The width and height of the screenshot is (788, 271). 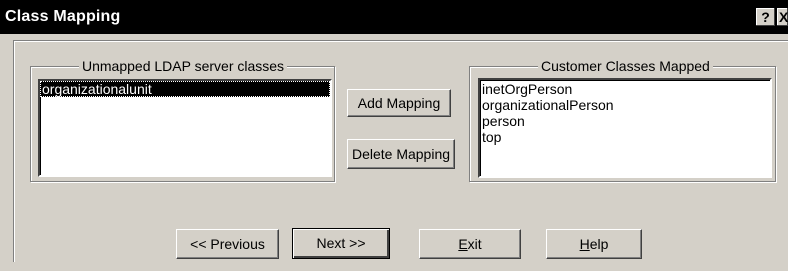 What do you see at coordinates (625, 137) in the screenshot?
I see `list-item: top` at bounding box center [625, 137].